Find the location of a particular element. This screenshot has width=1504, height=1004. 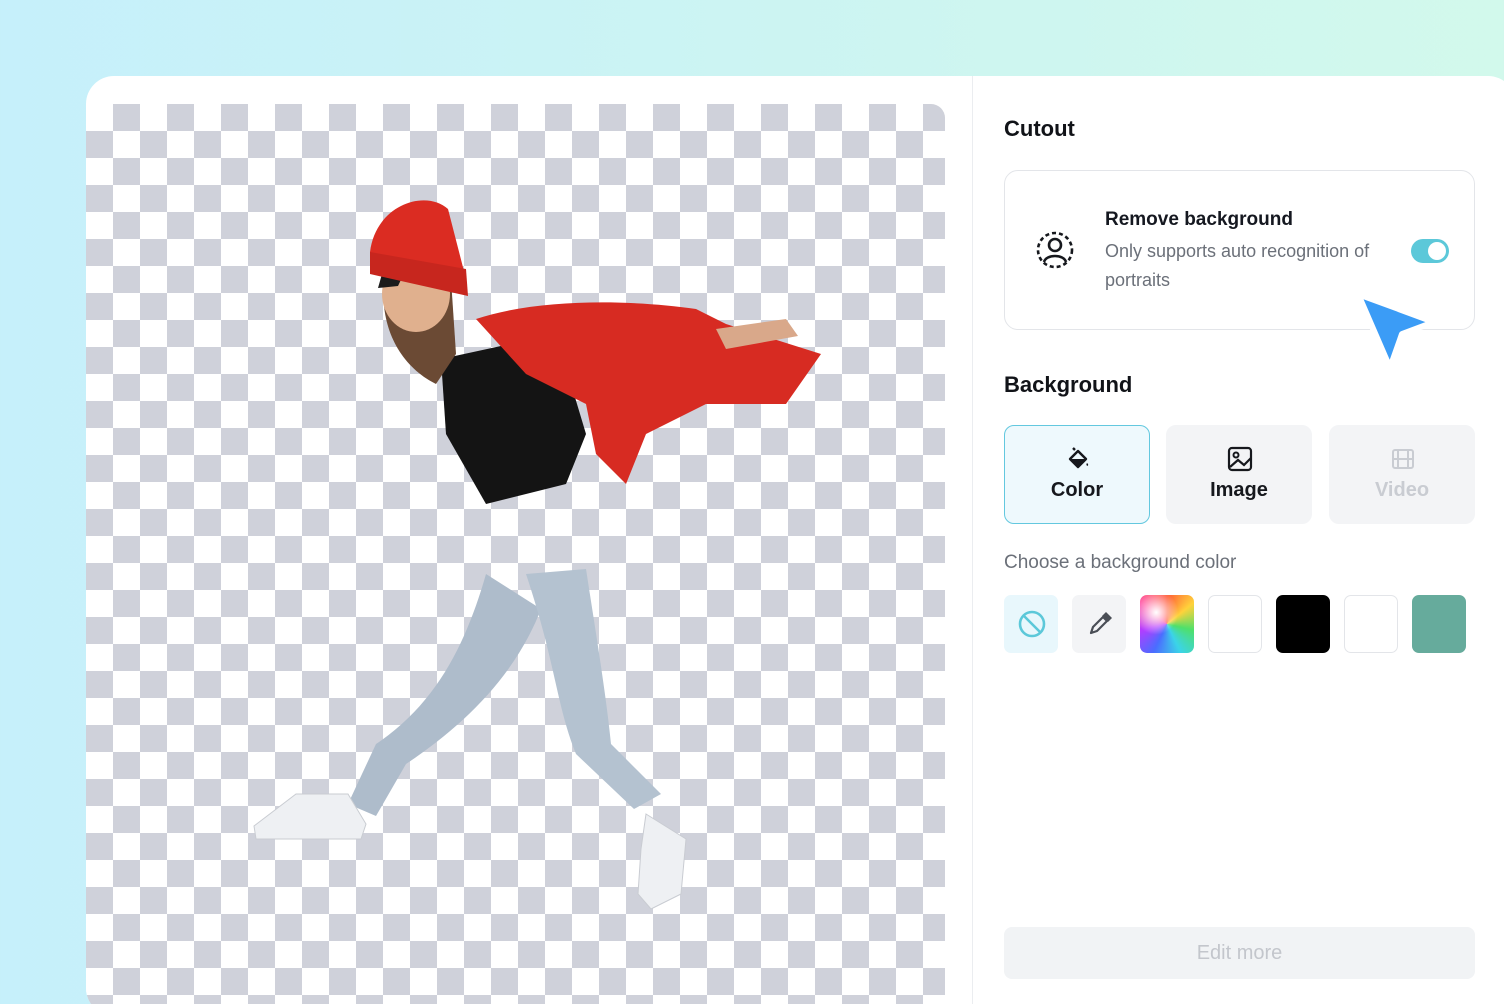

swatch-teal is located at coordinates (1439, 624).